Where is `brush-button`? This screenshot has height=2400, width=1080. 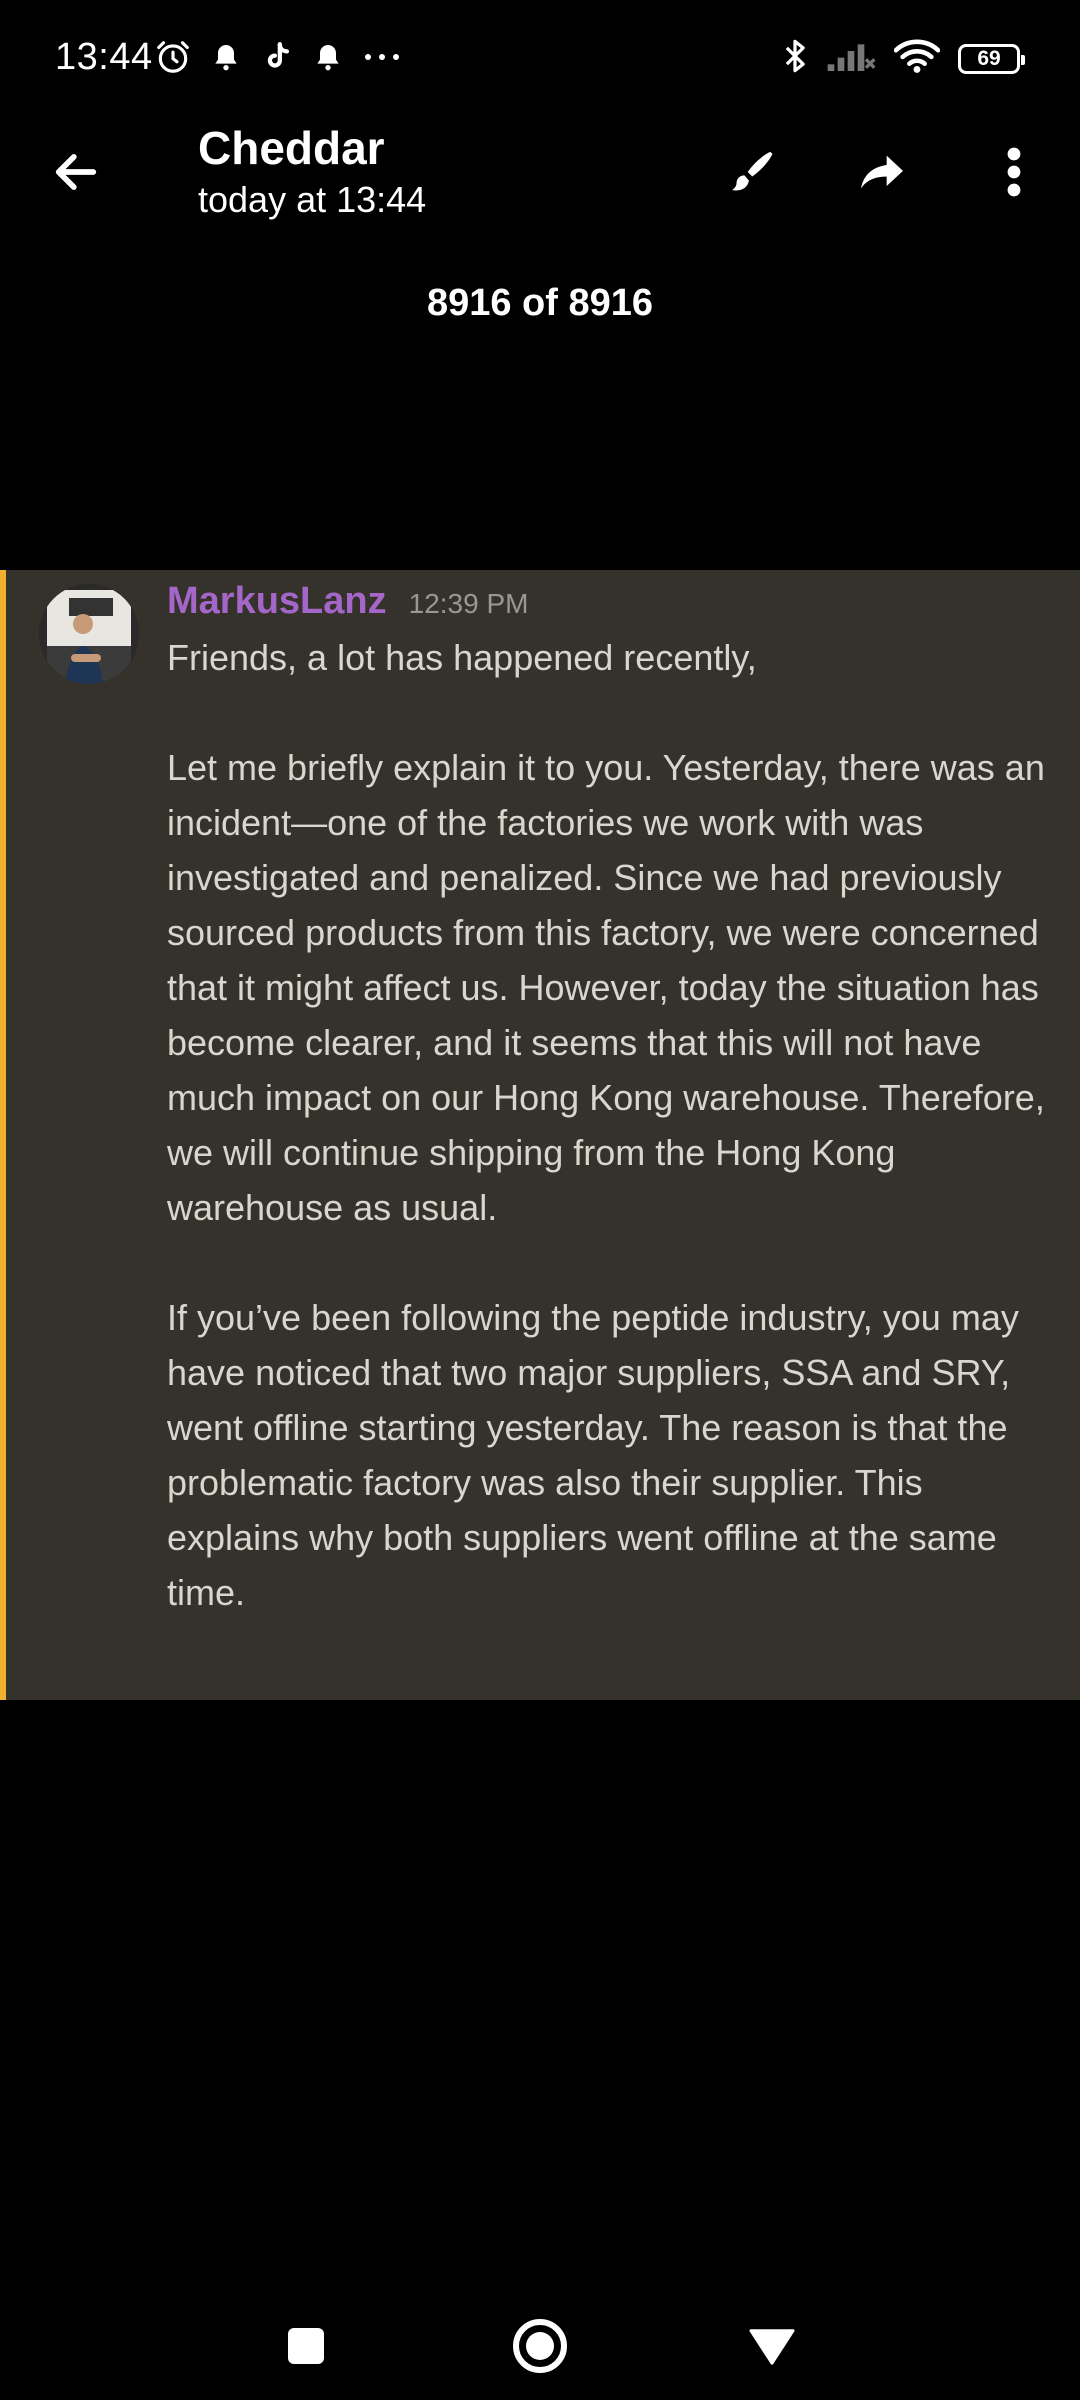 brush-button is located at coordinates (750, 172).